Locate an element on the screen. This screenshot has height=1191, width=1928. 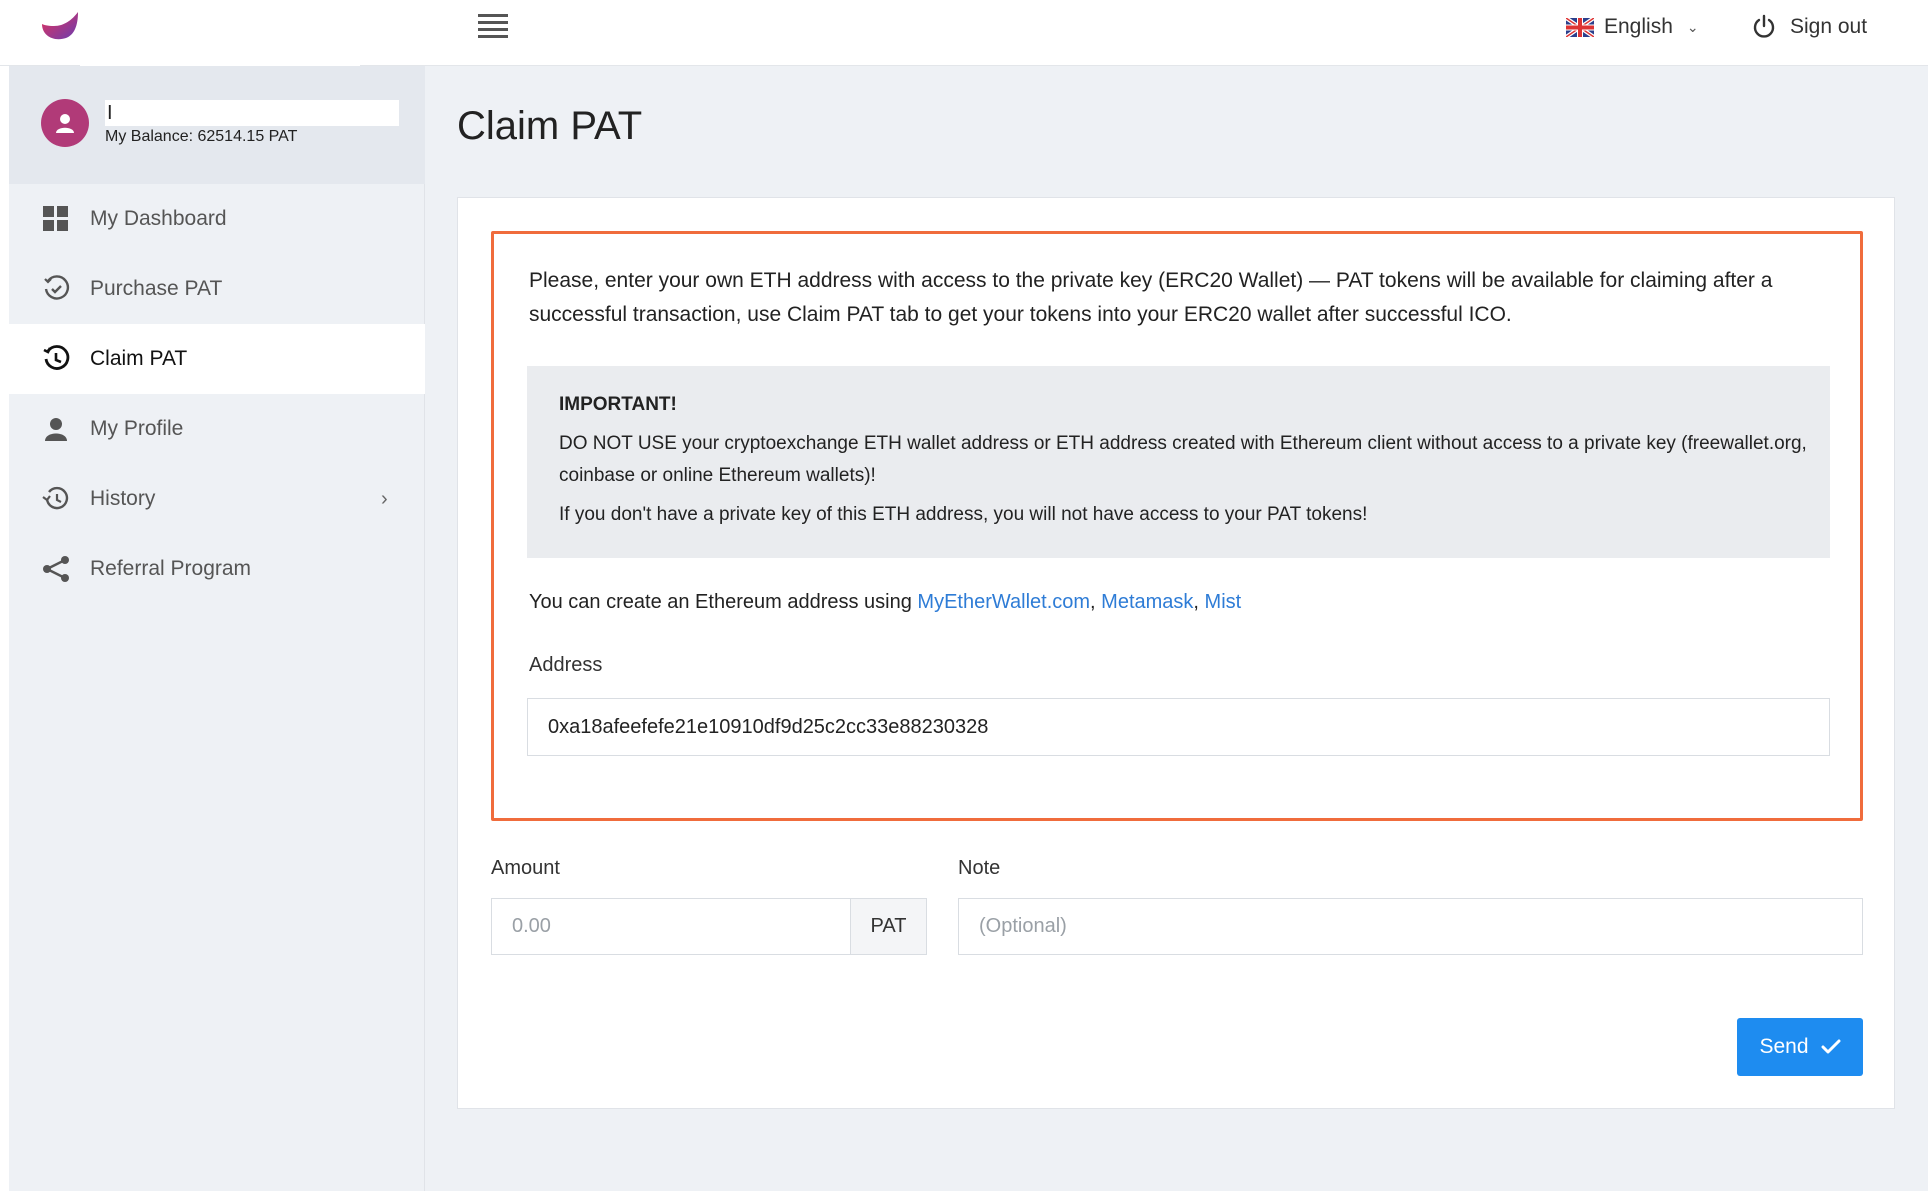
mist-link: Mist is located at coordinates (1223, 602).